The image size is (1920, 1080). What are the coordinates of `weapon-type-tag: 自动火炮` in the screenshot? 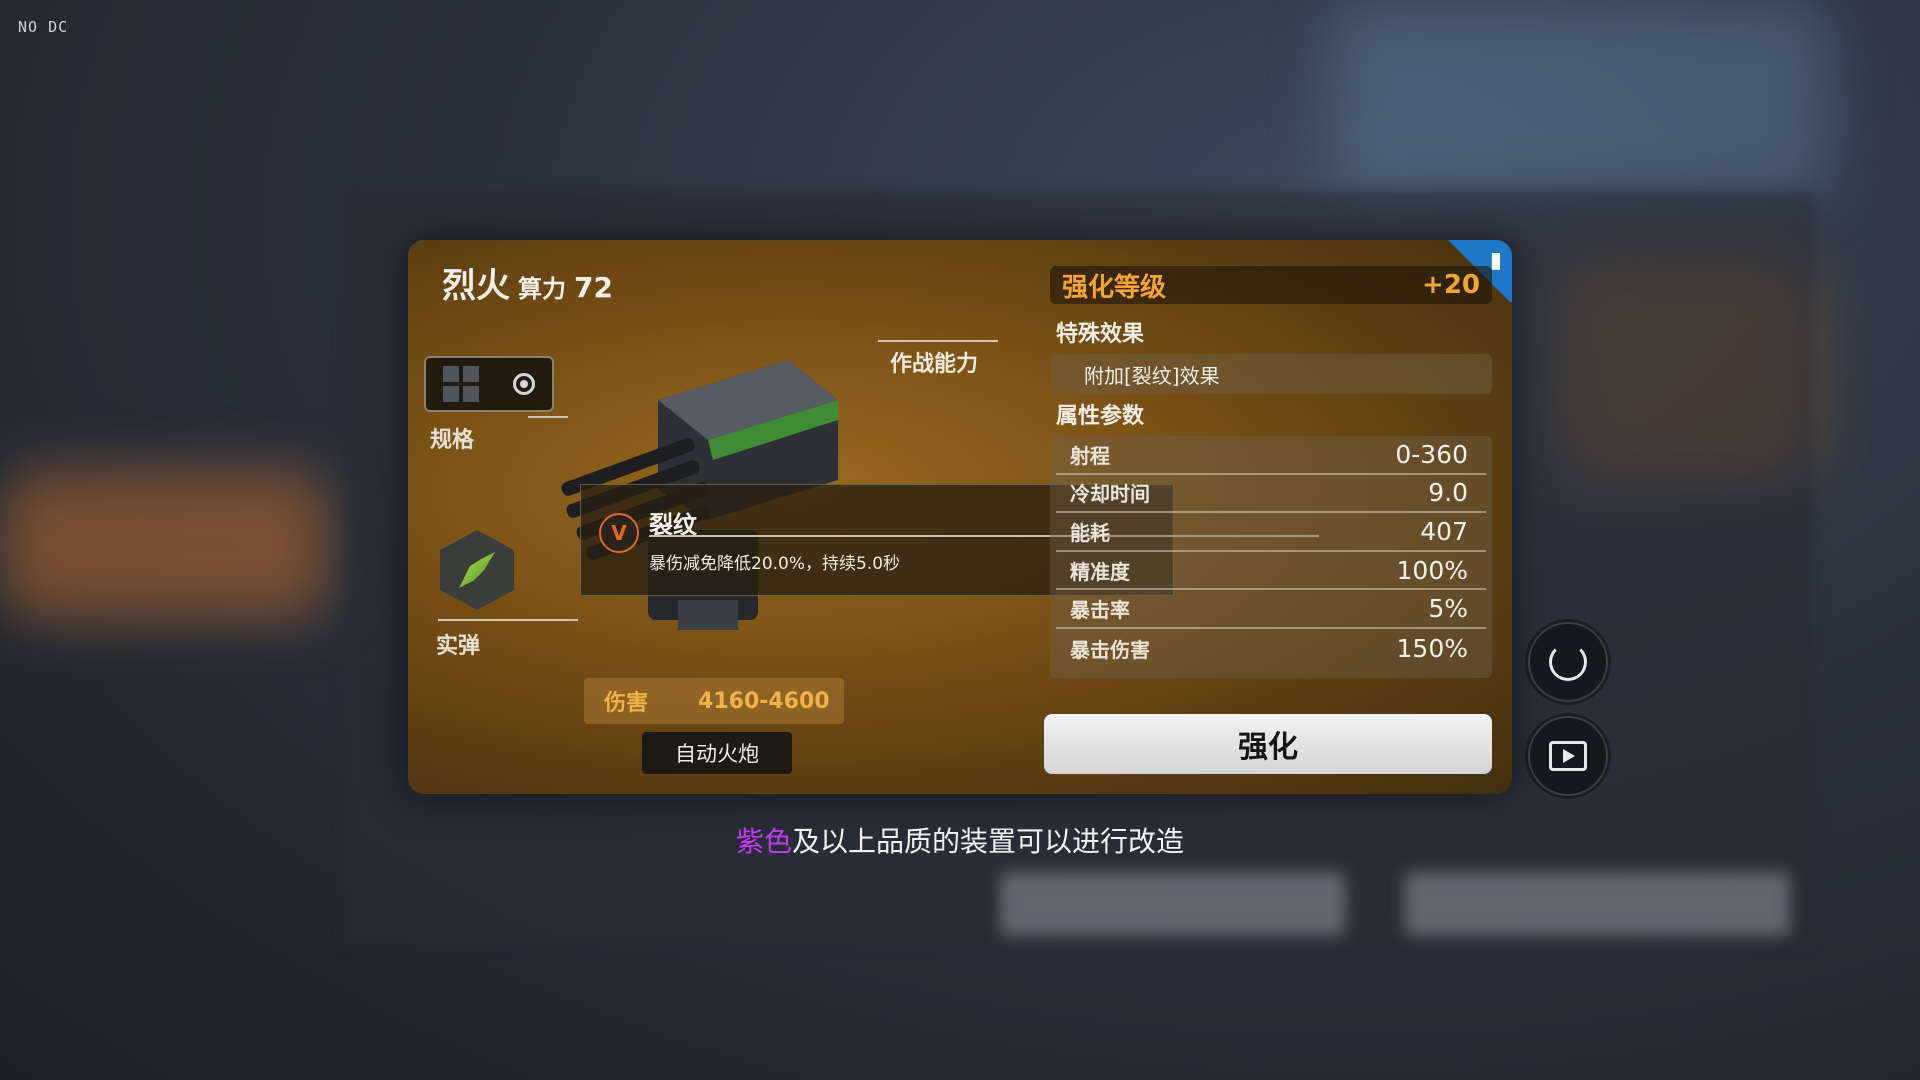 It's located at (717, 753).